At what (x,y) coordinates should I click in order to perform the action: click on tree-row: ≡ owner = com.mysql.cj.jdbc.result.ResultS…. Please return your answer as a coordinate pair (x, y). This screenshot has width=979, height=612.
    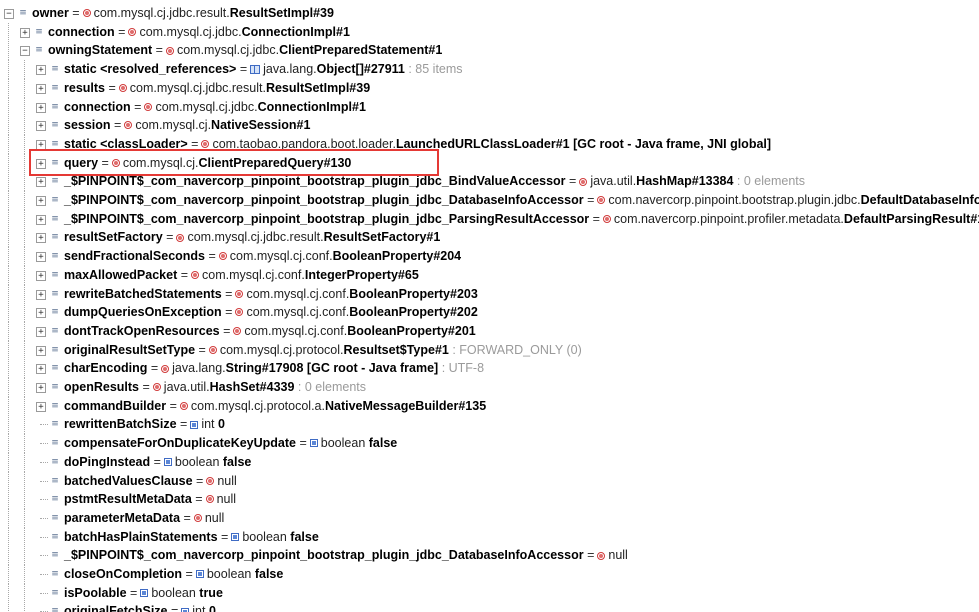
    Looking at the image, I should click on (489, 13).